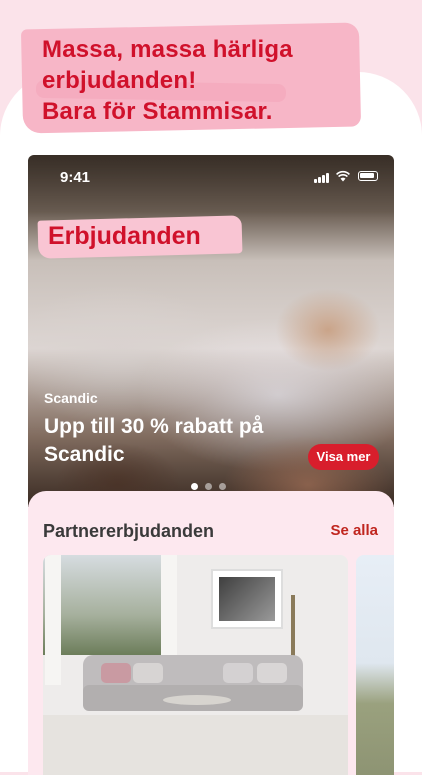  I want to click on wifi-icon, so click(343, 176).